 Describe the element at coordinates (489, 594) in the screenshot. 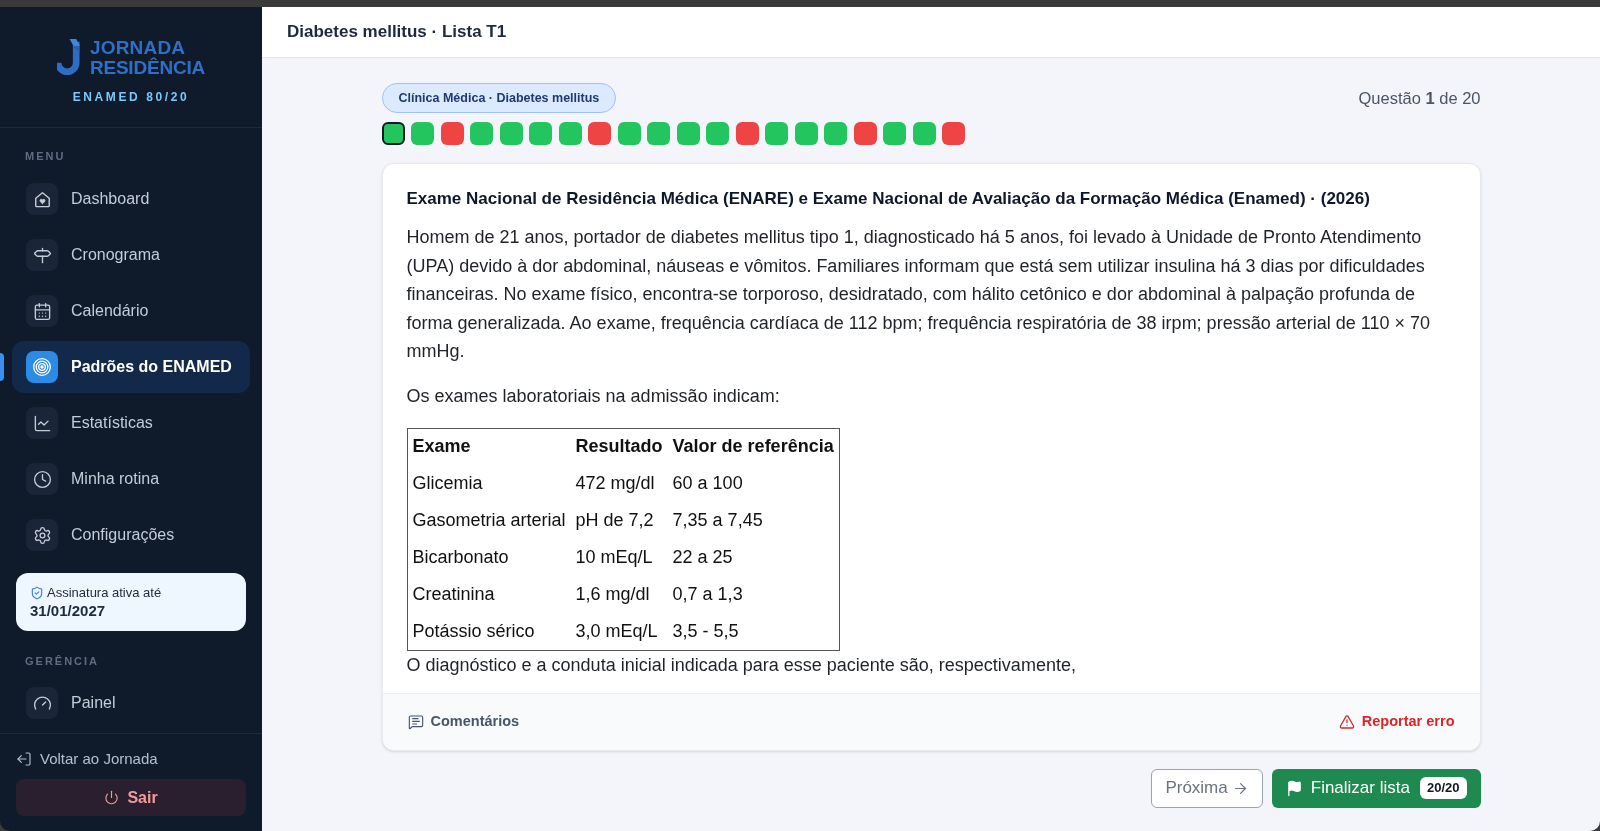

I see `table-cell: Creatinina` at that location.